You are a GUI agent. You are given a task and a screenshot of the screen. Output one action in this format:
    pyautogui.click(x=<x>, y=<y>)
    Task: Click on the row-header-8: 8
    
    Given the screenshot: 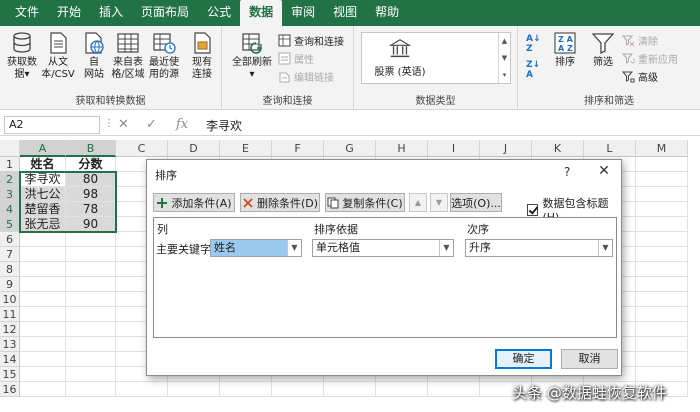 What is the action you would take?
    pyautogui.click(x=10, y=269)
    